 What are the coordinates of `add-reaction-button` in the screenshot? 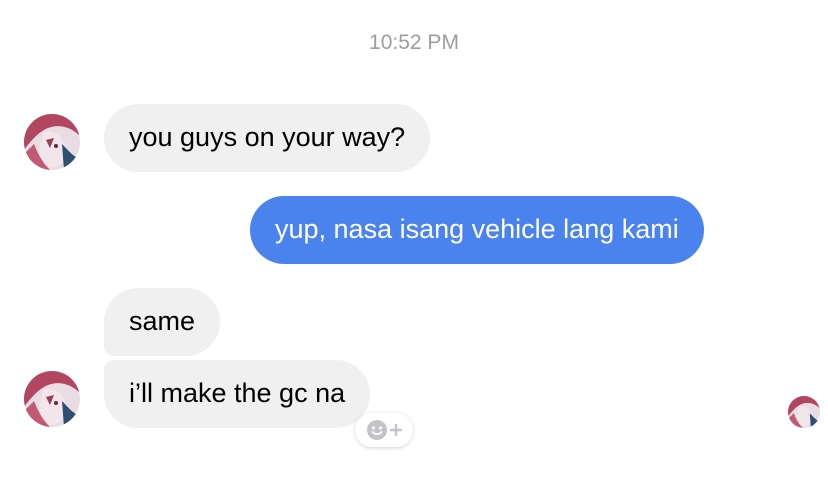 It's located at (384, 430).